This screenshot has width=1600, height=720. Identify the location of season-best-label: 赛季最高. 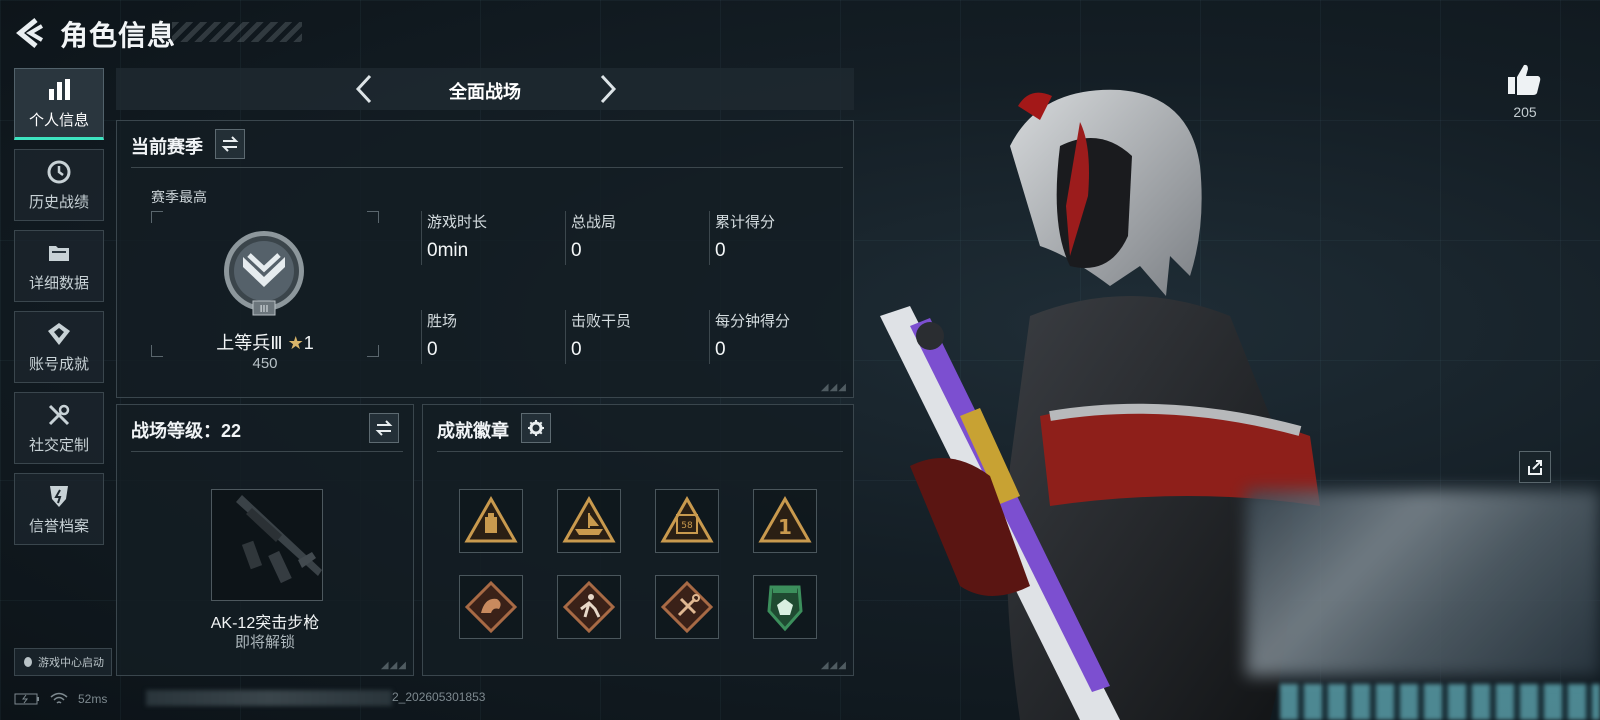
(179, 197).